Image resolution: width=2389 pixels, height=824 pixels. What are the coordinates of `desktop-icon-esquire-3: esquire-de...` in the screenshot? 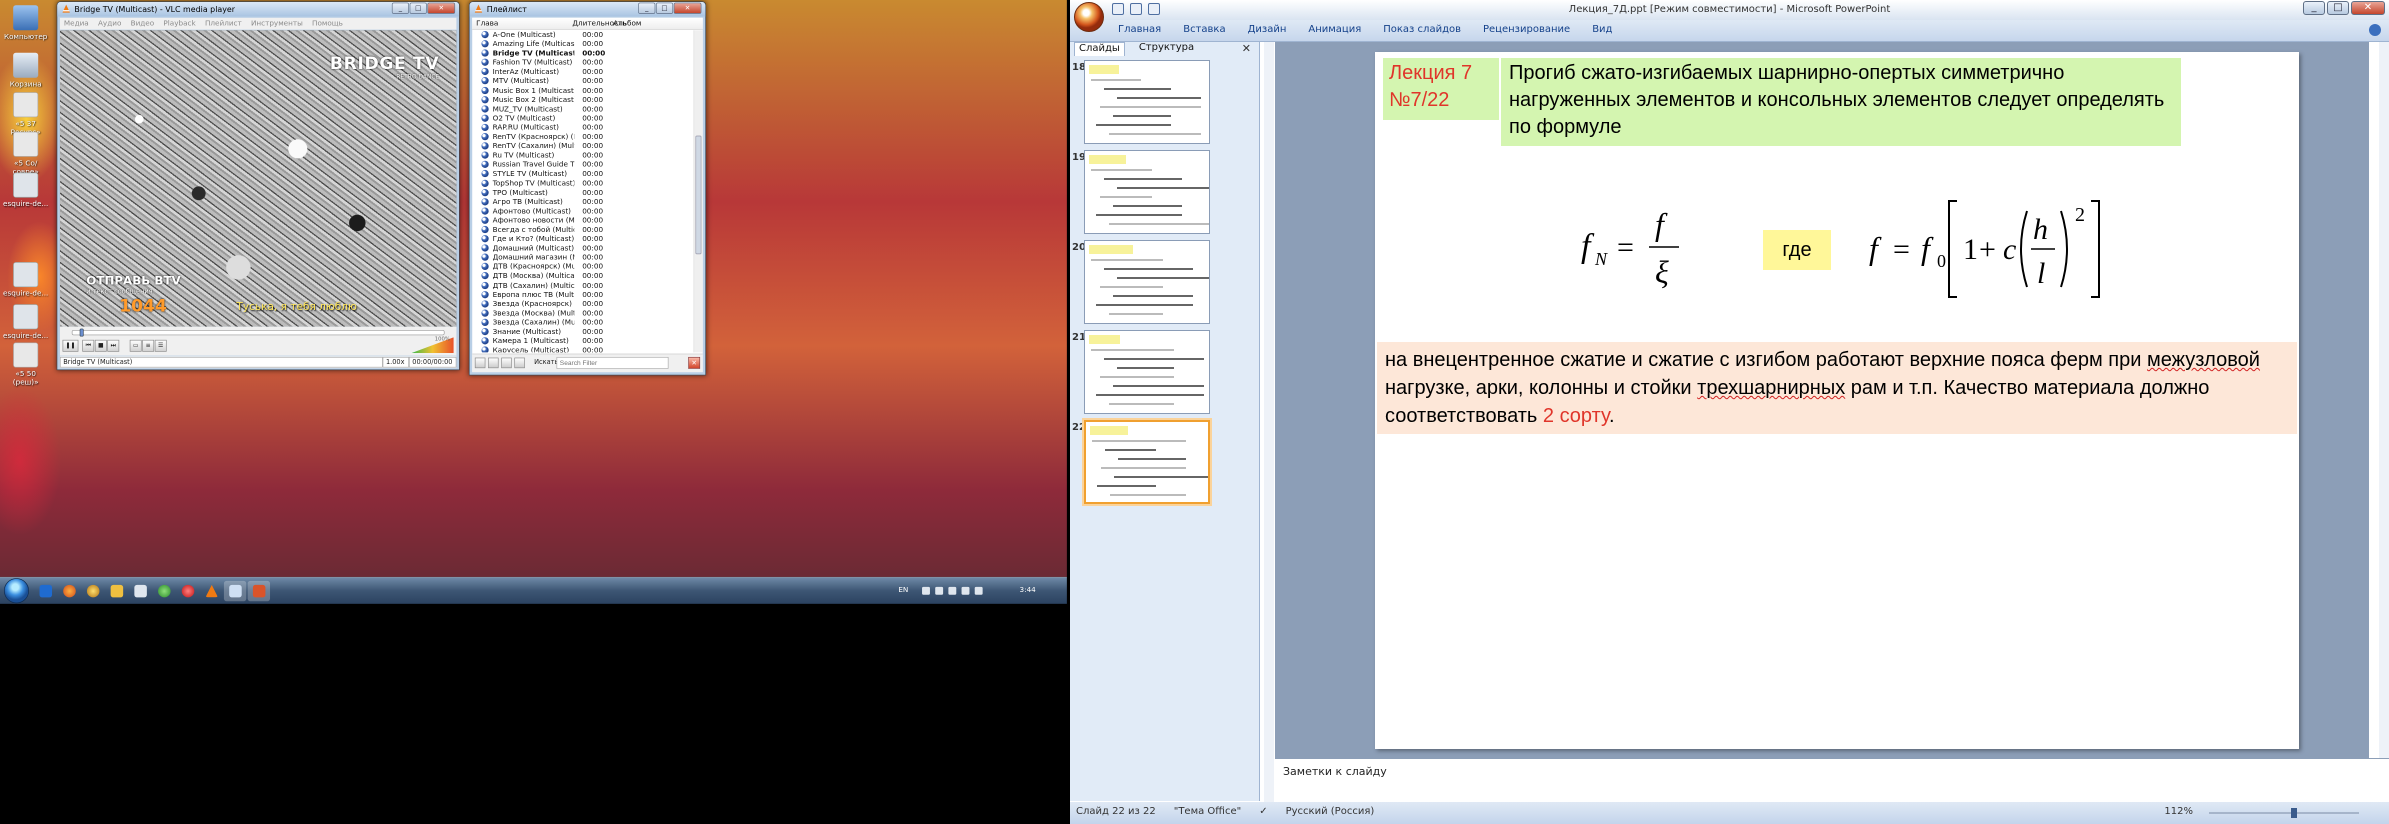 It's located at (26, 322).